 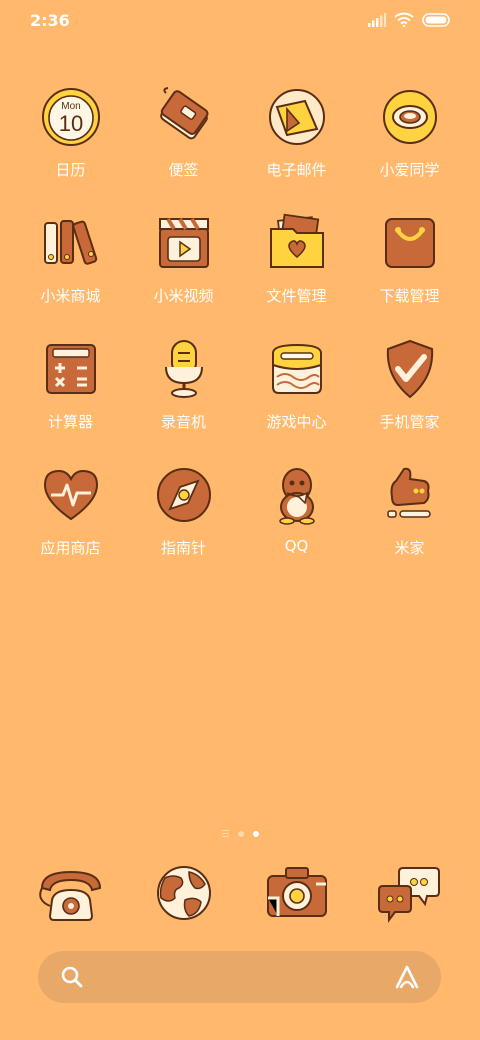 I want to click on mi-home-icon, so click(x=410, y=495).